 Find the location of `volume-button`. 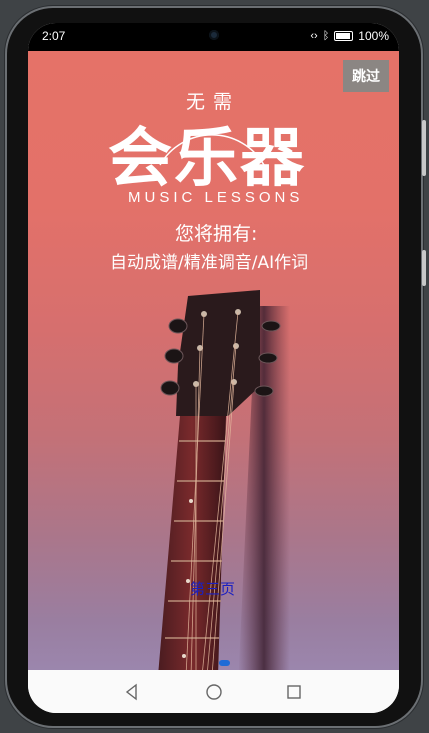

volume-button is located at coordinates (424, 148).